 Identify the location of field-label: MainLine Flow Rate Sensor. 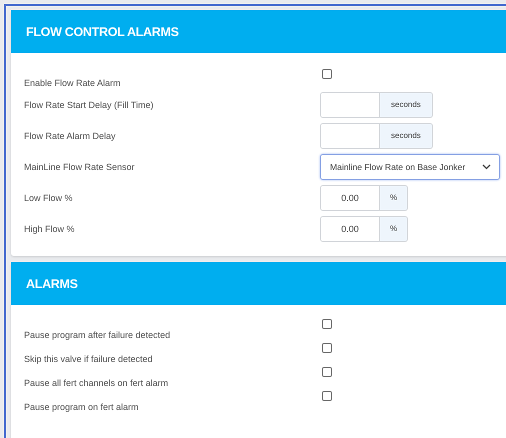
(80, 167).